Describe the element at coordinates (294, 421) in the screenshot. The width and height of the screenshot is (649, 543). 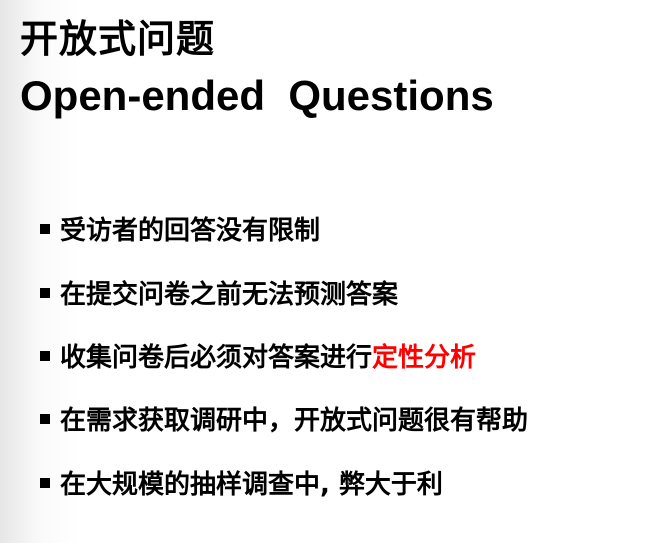
I see `bullet-text: 在需求获取调研中，开放式问题很有帮助` at that location.